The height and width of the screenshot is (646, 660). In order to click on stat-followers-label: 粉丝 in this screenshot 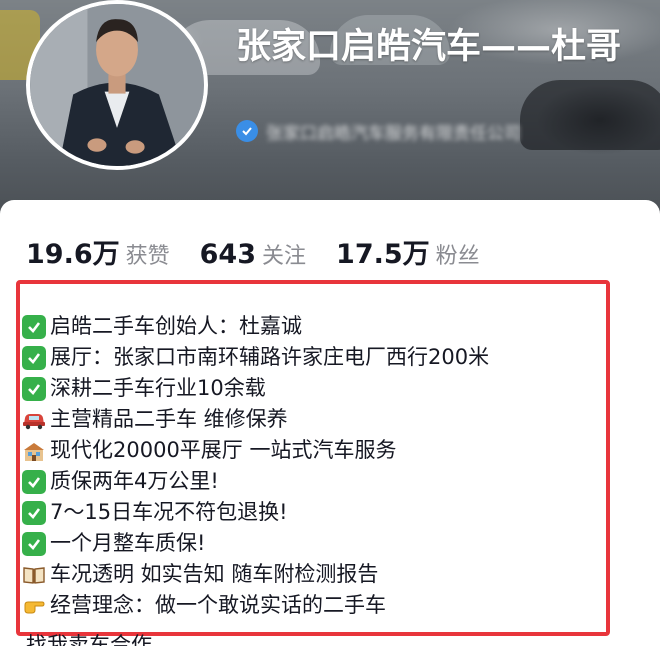, I will do `click(457, 256)`.